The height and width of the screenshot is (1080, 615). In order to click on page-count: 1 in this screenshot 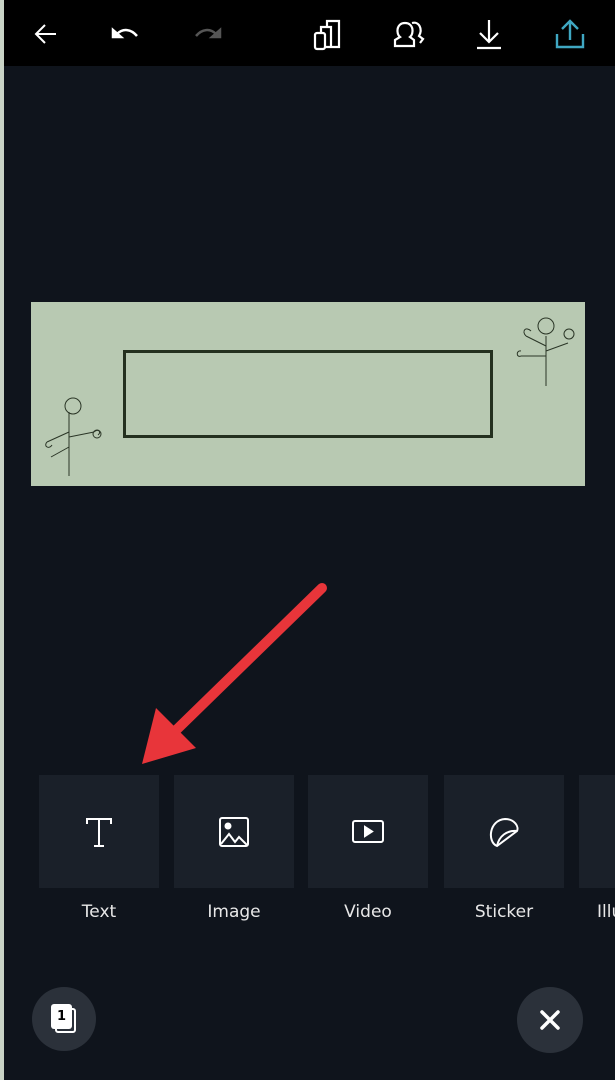, I will do `click(61, 1016)`.